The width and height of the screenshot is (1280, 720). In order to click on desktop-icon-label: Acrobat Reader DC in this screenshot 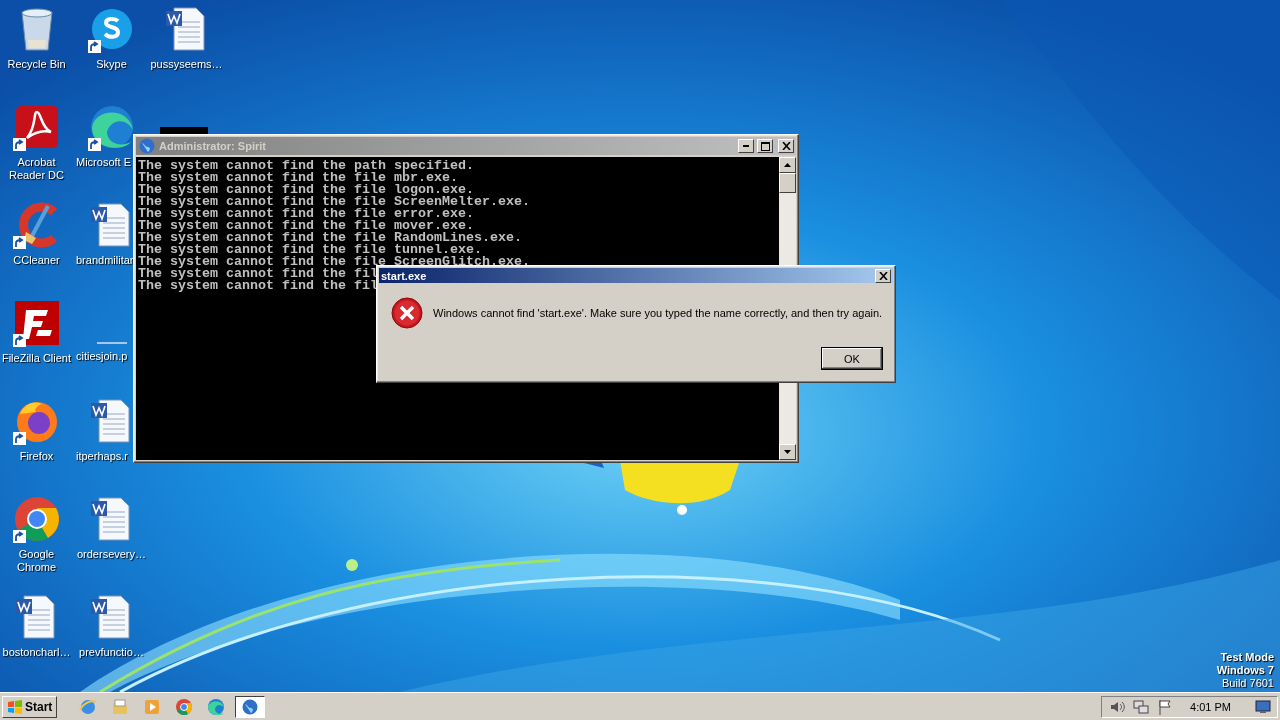, I will do `click(37, 169)`.